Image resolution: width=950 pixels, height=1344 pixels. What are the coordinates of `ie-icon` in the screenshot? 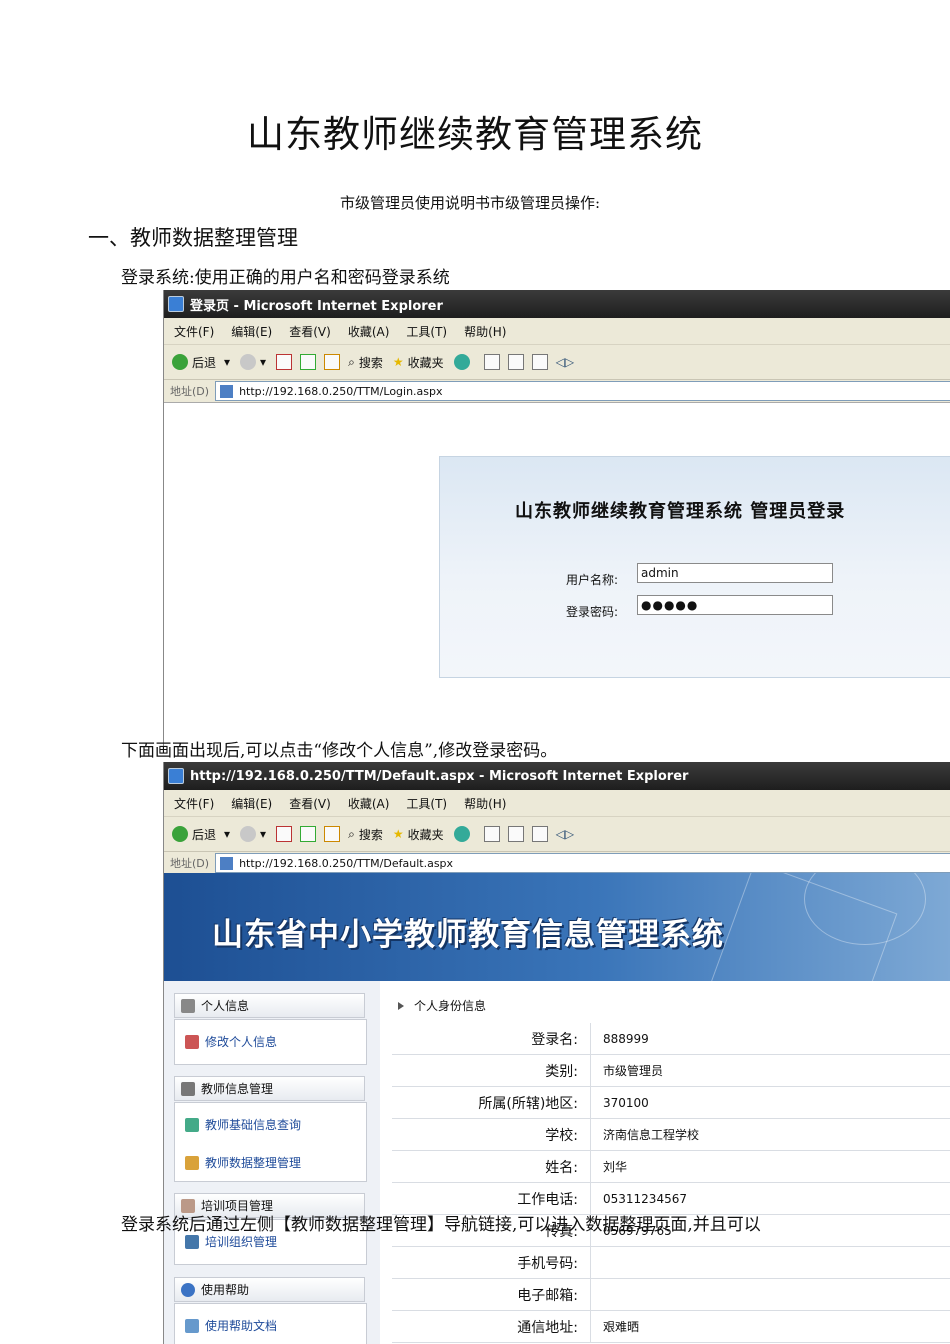 It's located at (176, 776).